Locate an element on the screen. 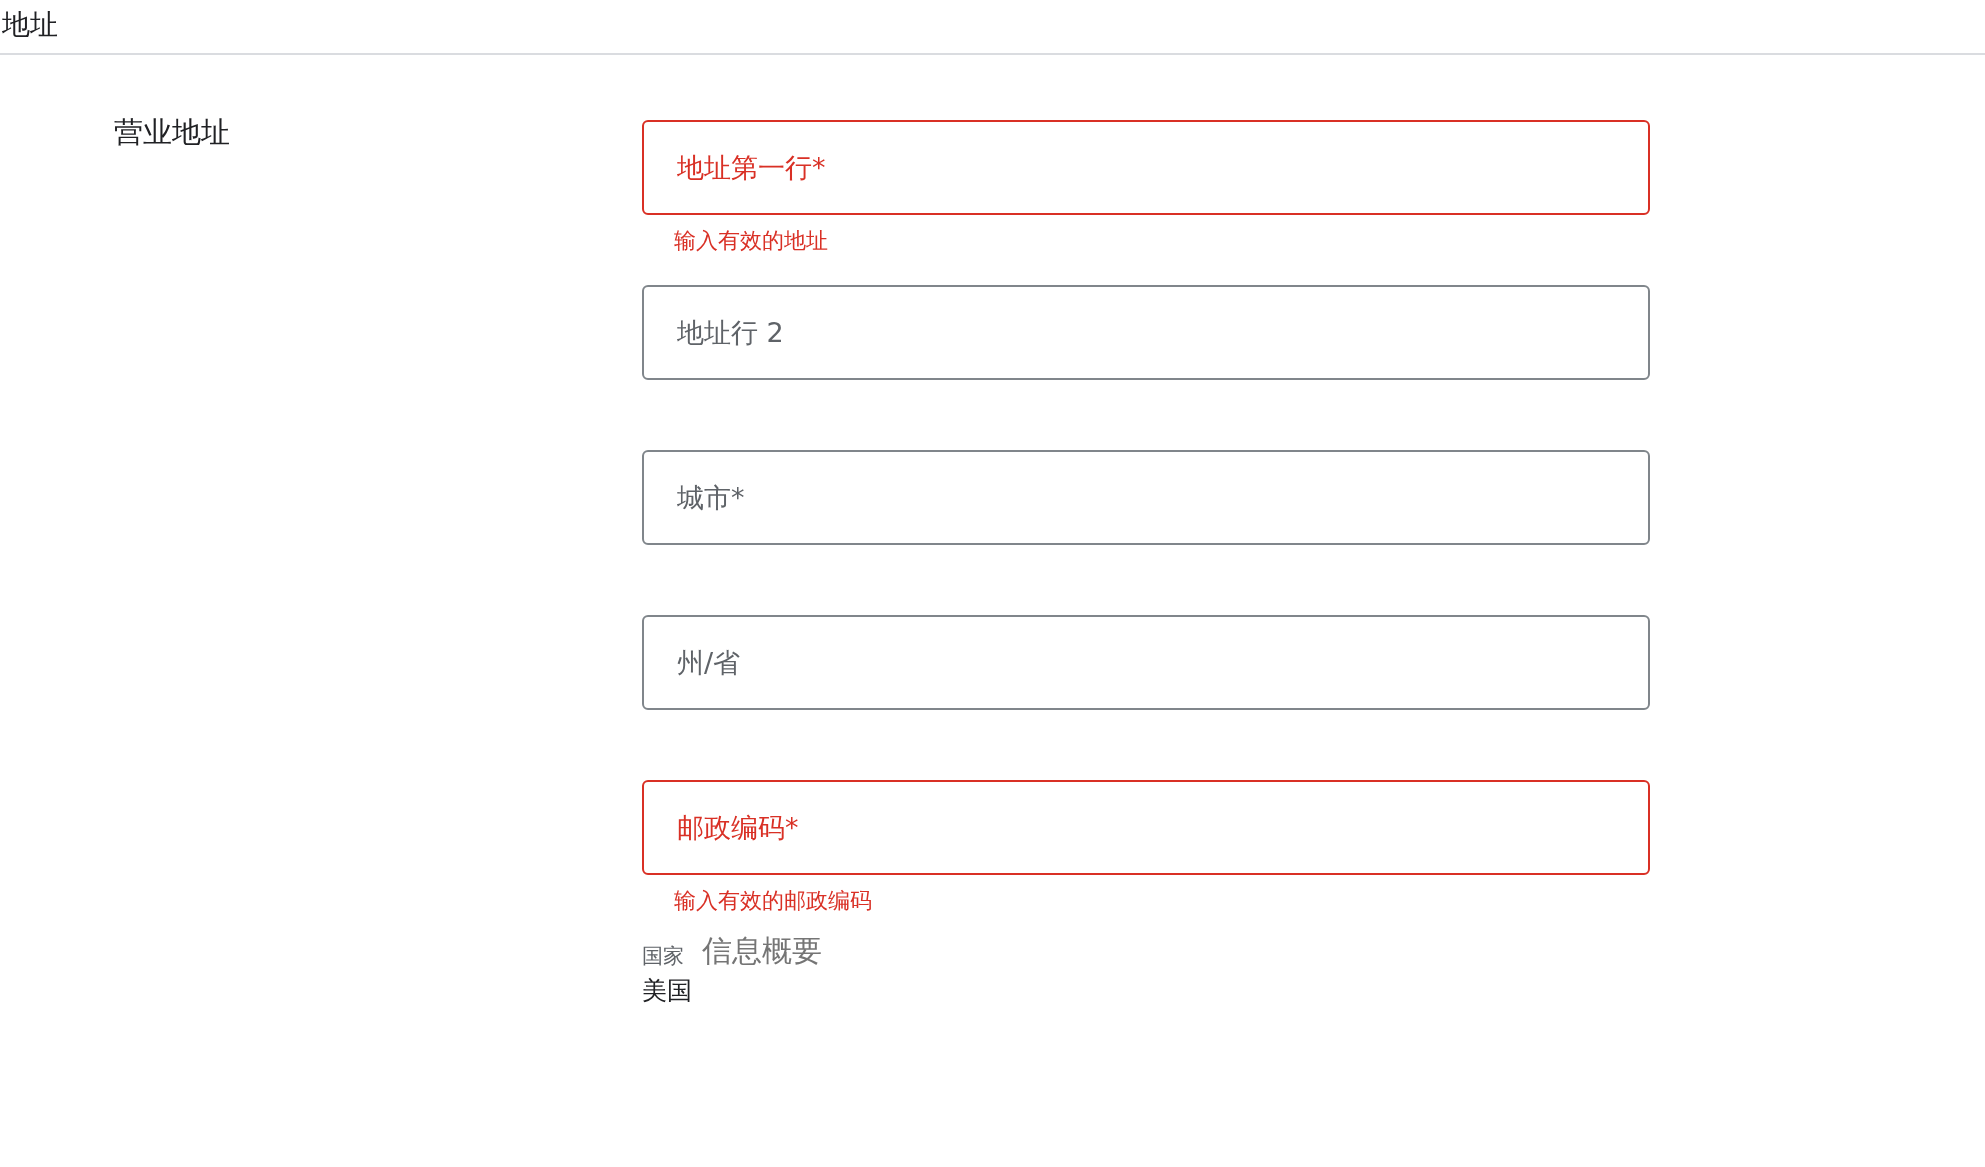 Image resolution: width=1985 pixels, height=1167 pixels. input-field: 邮政编码* is located at coordinates (1146, 827).